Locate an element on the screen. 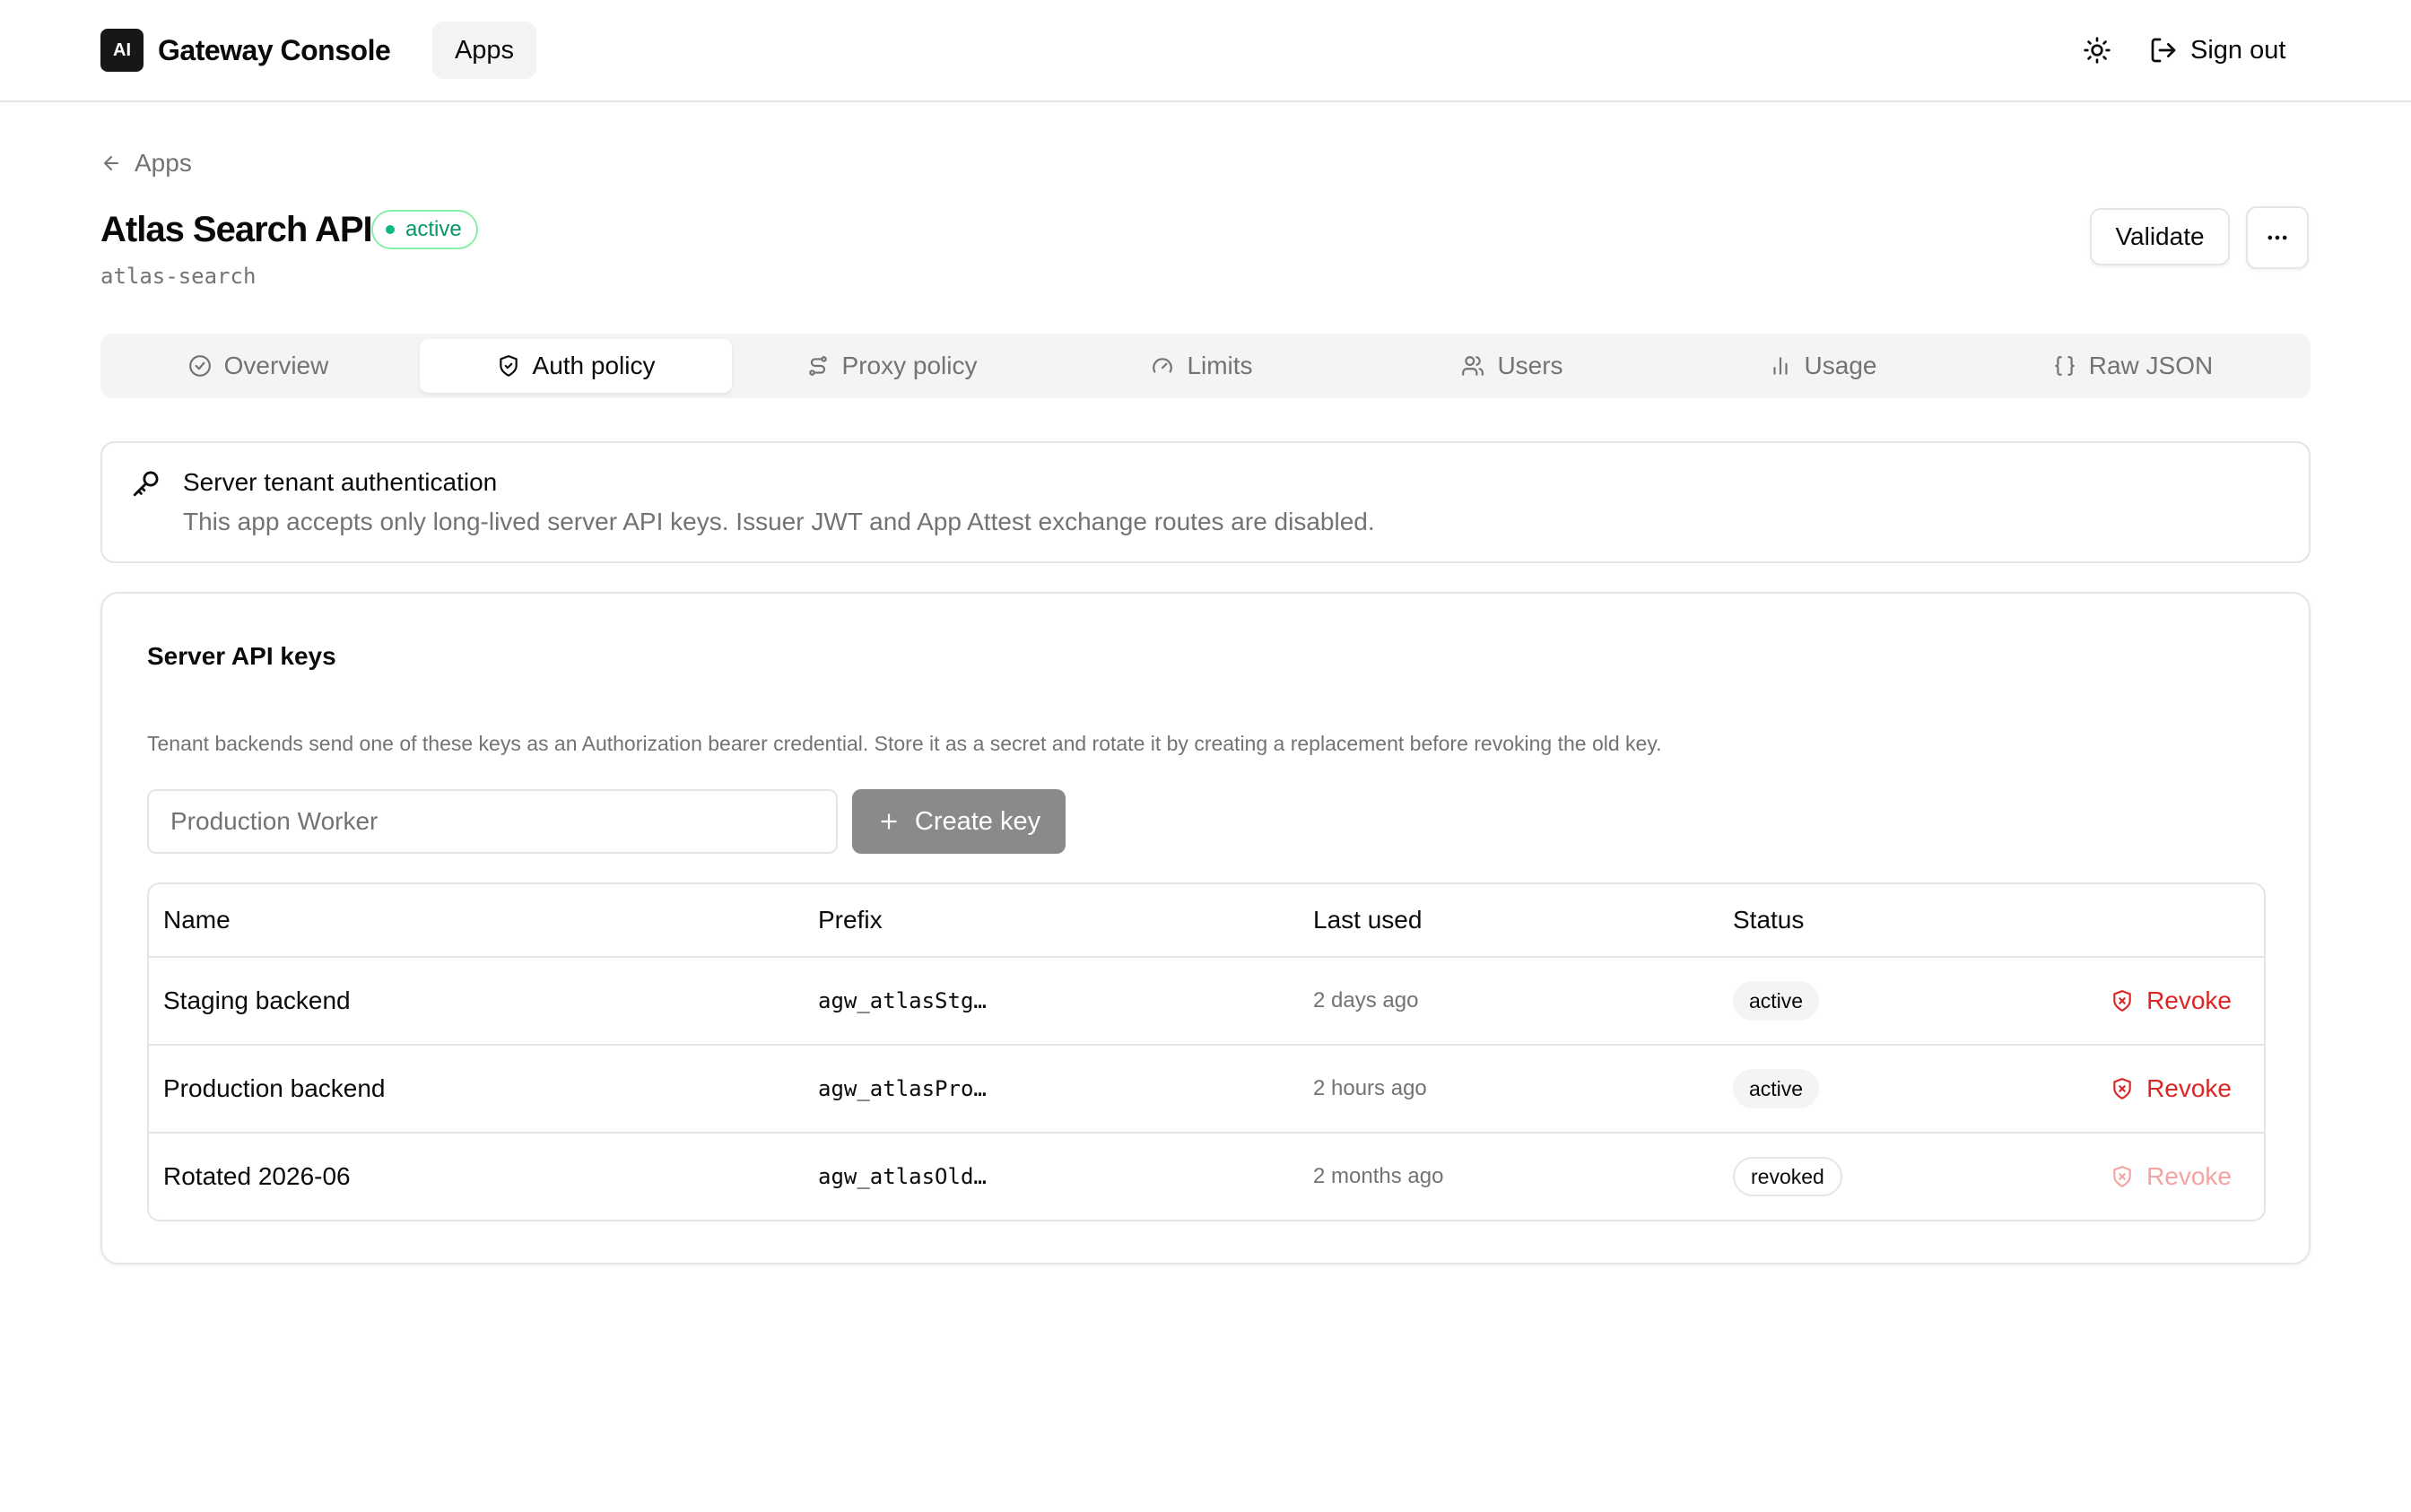  arrow-left-icon is located at coordinates (111, 163).